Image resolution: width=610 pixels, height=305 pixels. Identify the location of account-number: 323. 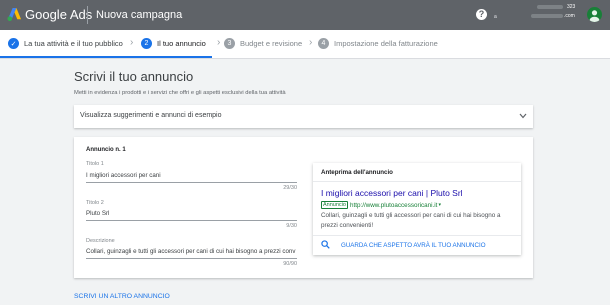
(571, 7).